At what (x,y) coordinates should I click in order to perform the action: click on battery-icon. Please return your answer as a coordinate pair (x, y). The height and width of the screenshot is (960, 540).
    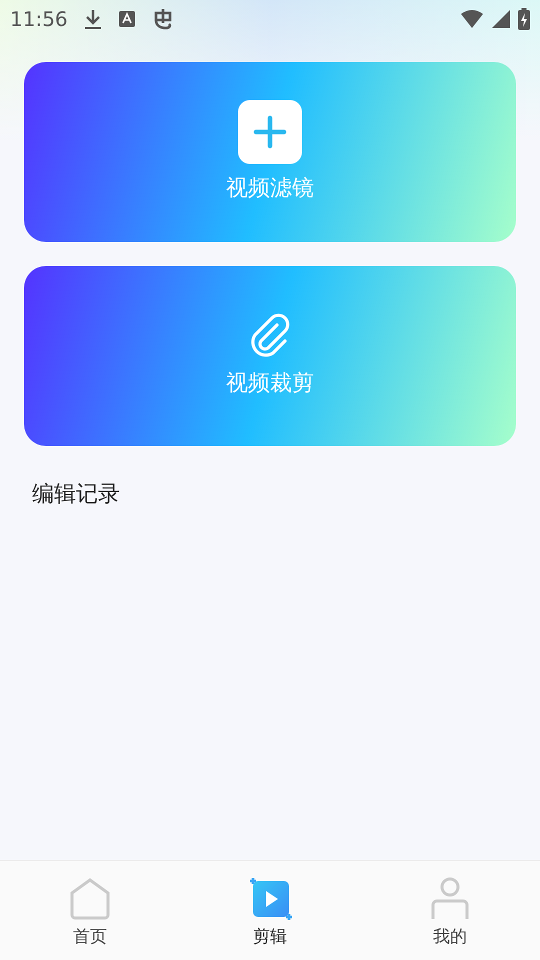
    Looking at the image, I should click on (524, 19).